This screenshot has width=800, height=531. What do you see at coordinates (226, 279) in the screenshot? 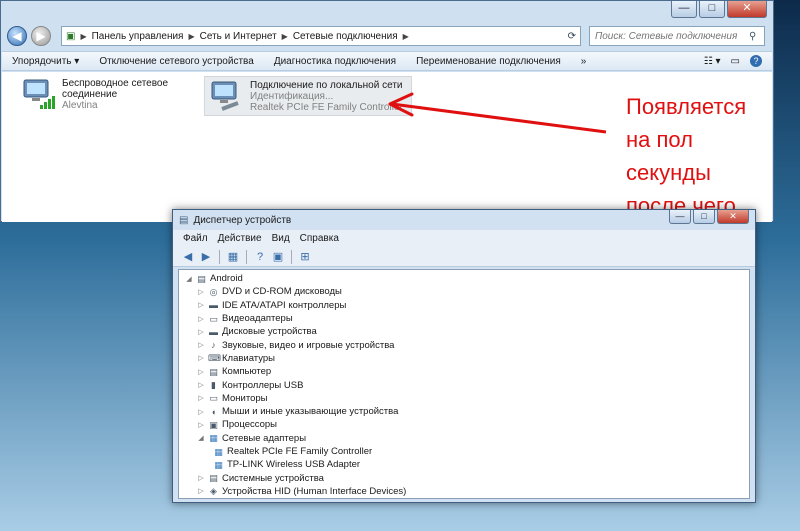
I see `tree-root-label: Android` at bounding box center [226, 279].